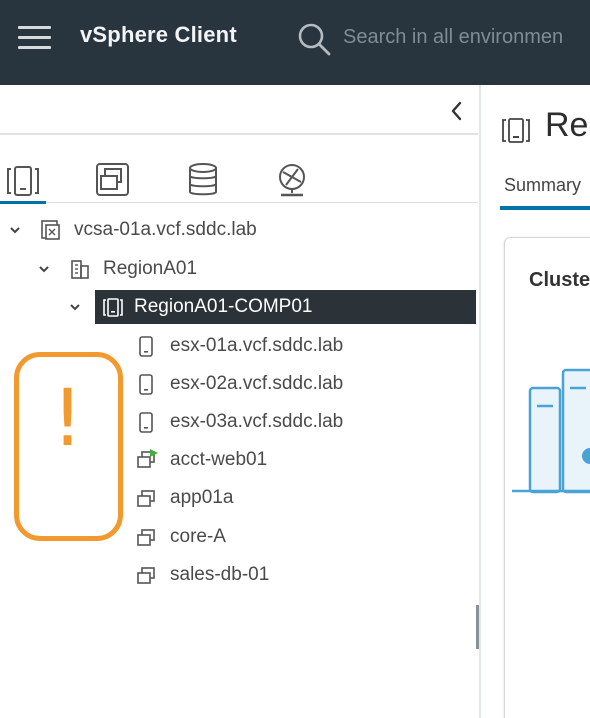  What do you see at coordinates (559, 280) in the screenshot?
I see `card-title: Cluste` at bounding box center [559, 280].